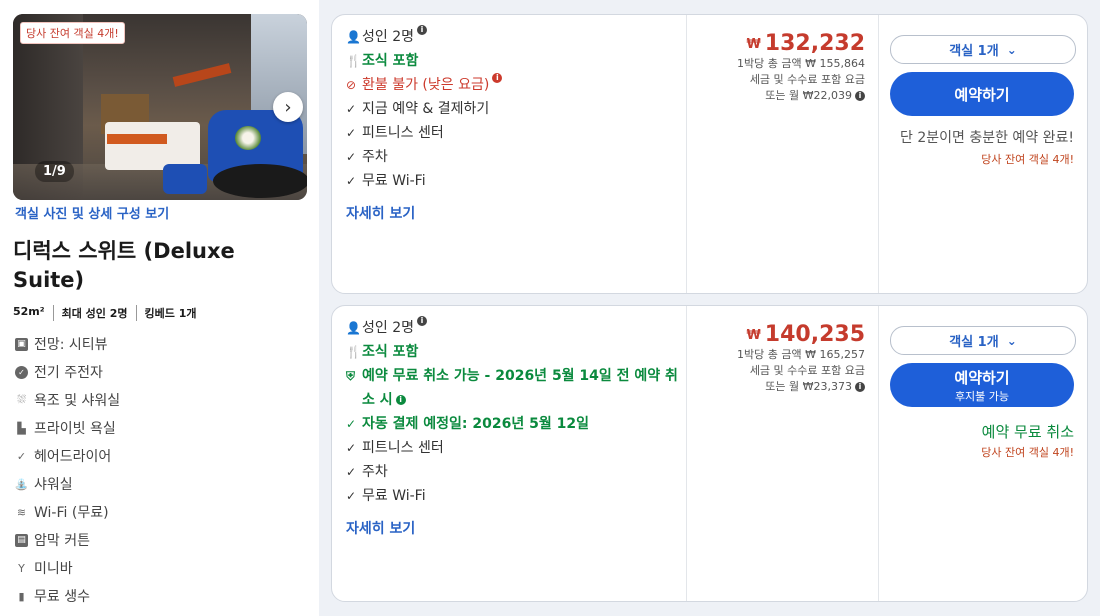 This screenshot has height=616, width=1100. What do you see at coordinates (160, 540) in the screenshot?
I see `amenity-item: ▤ 암막 커튼` at bounding box center [160, 540].